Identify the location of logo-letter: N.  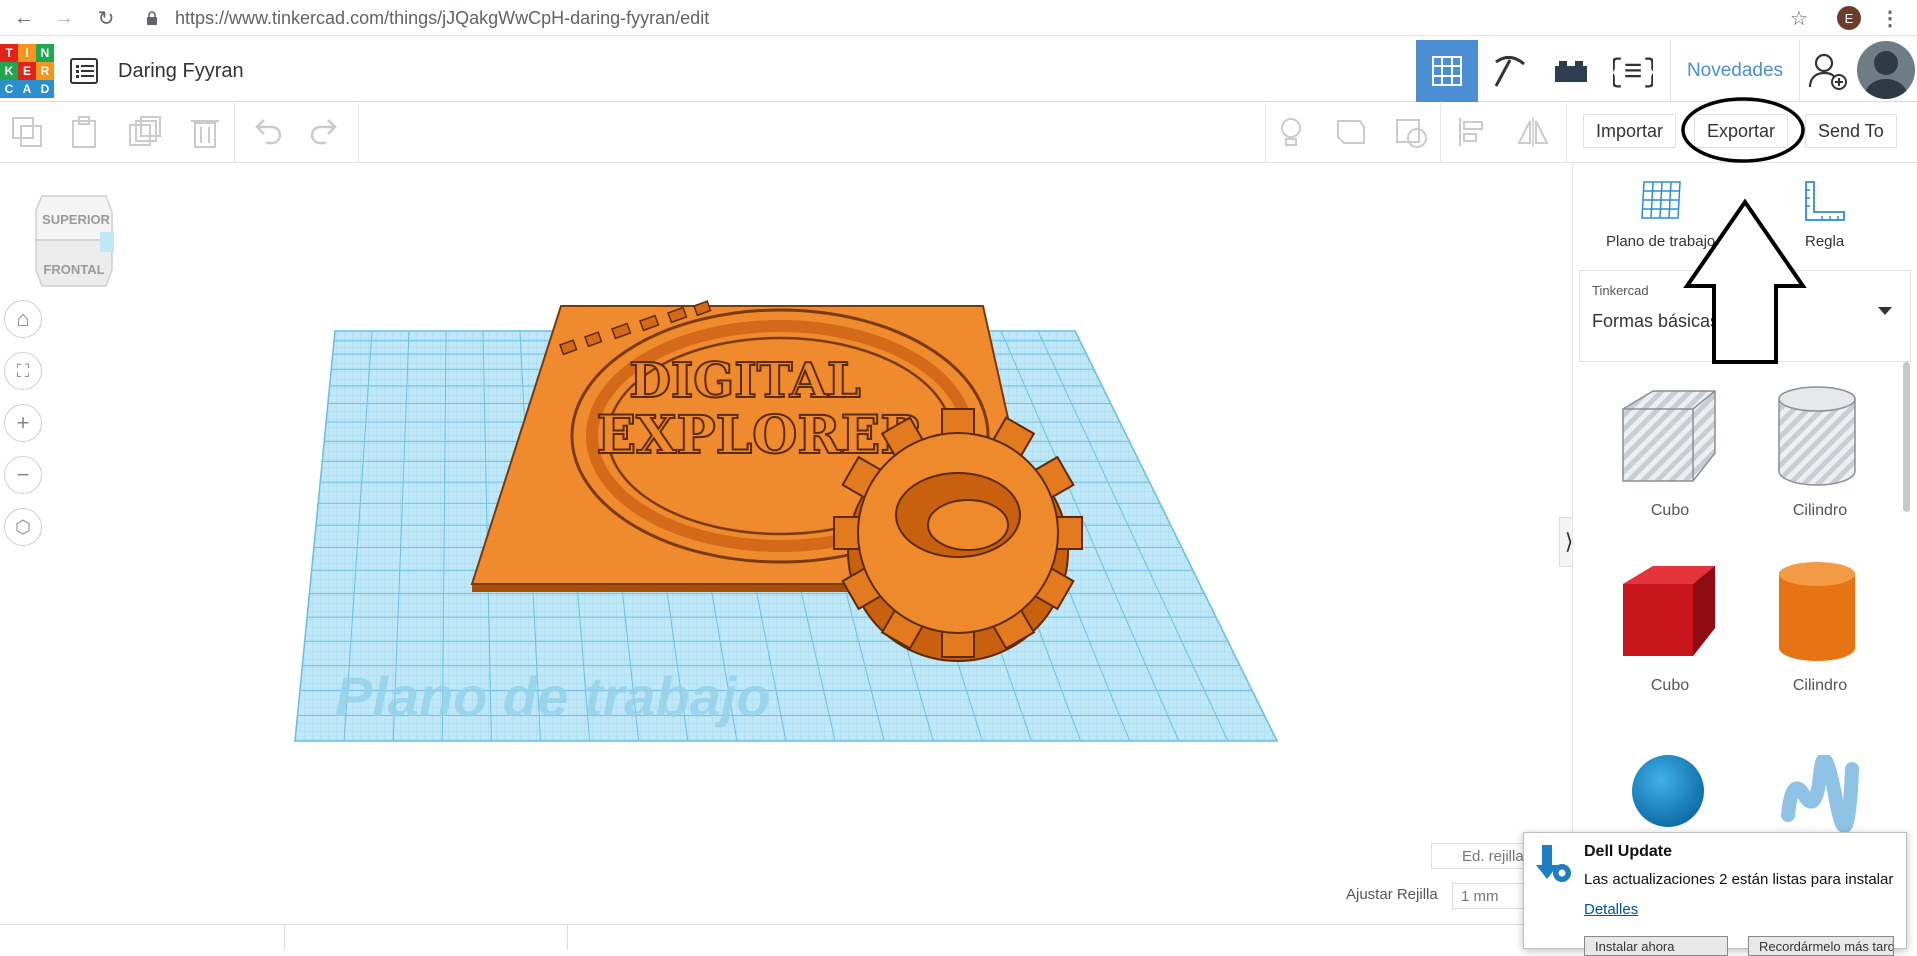
(45, 53).